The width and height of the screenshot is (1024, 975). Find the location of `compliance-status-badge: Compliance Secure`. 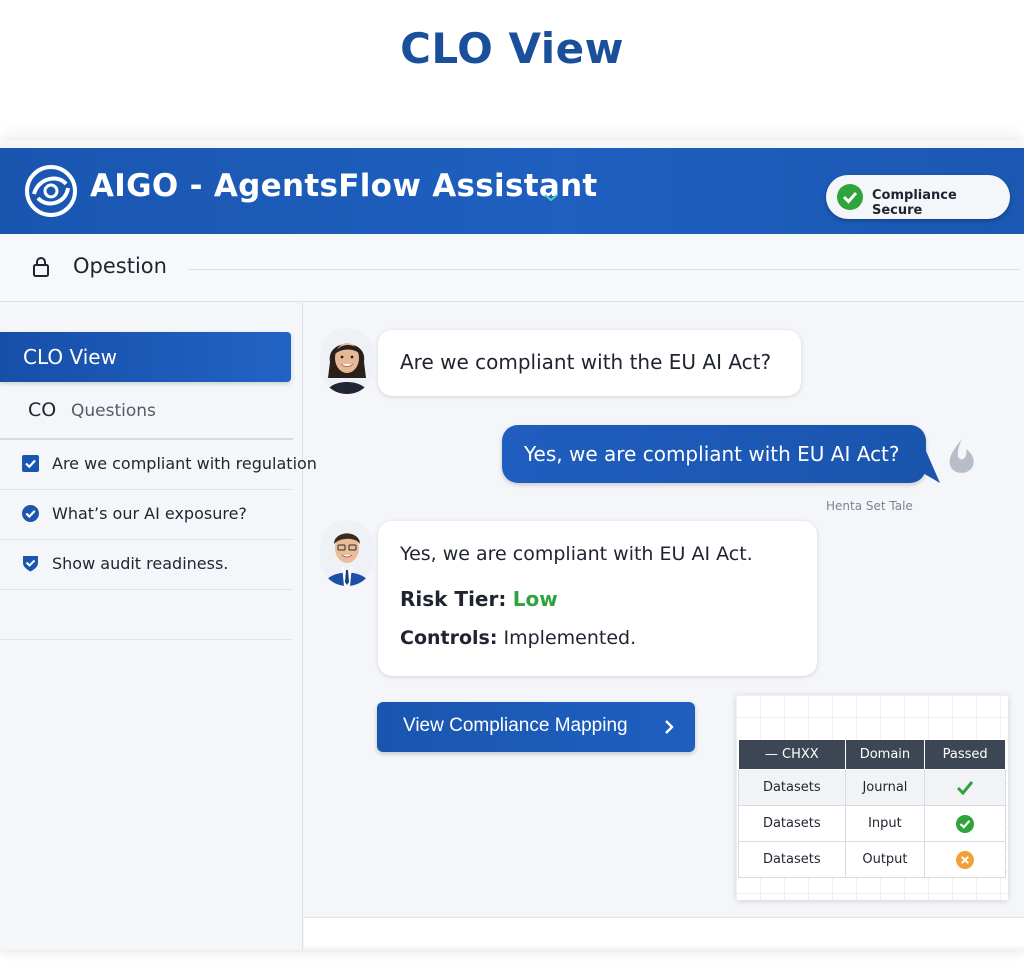

compliance-status-badge: Compliance Secure is located at coordinates (918, 197).